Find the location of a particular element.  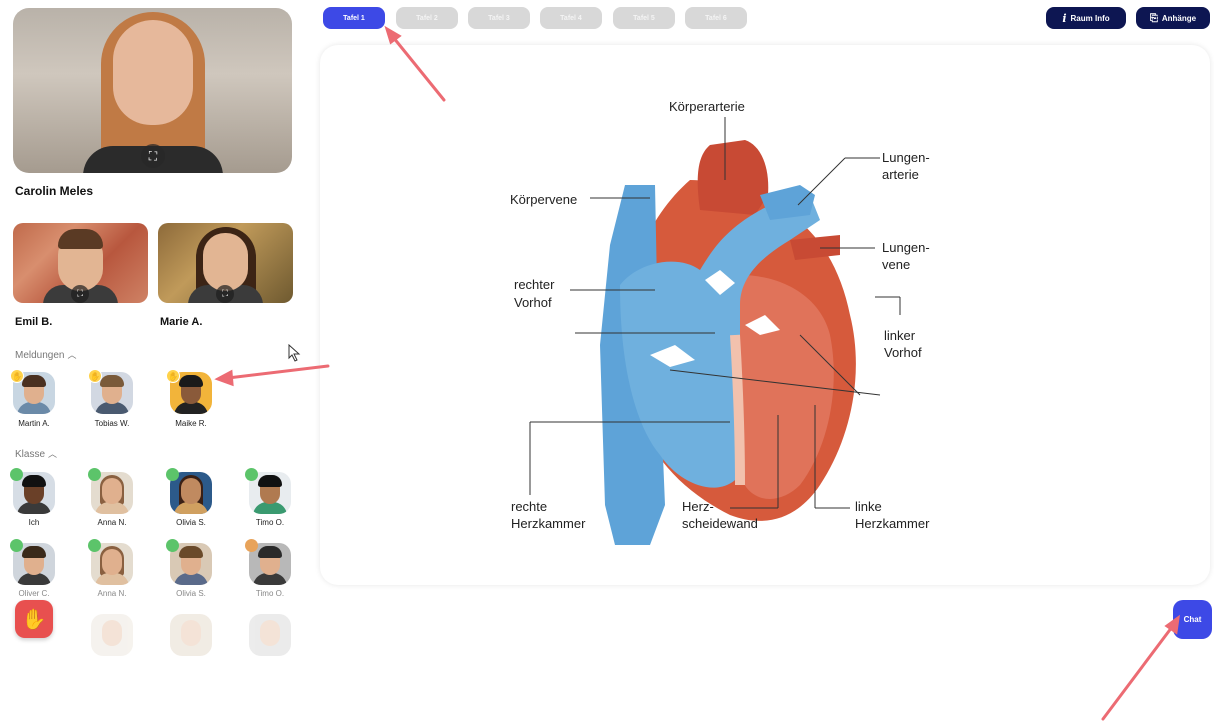

label-koerpervene: Körpervene is located at coordinates (544, 199).